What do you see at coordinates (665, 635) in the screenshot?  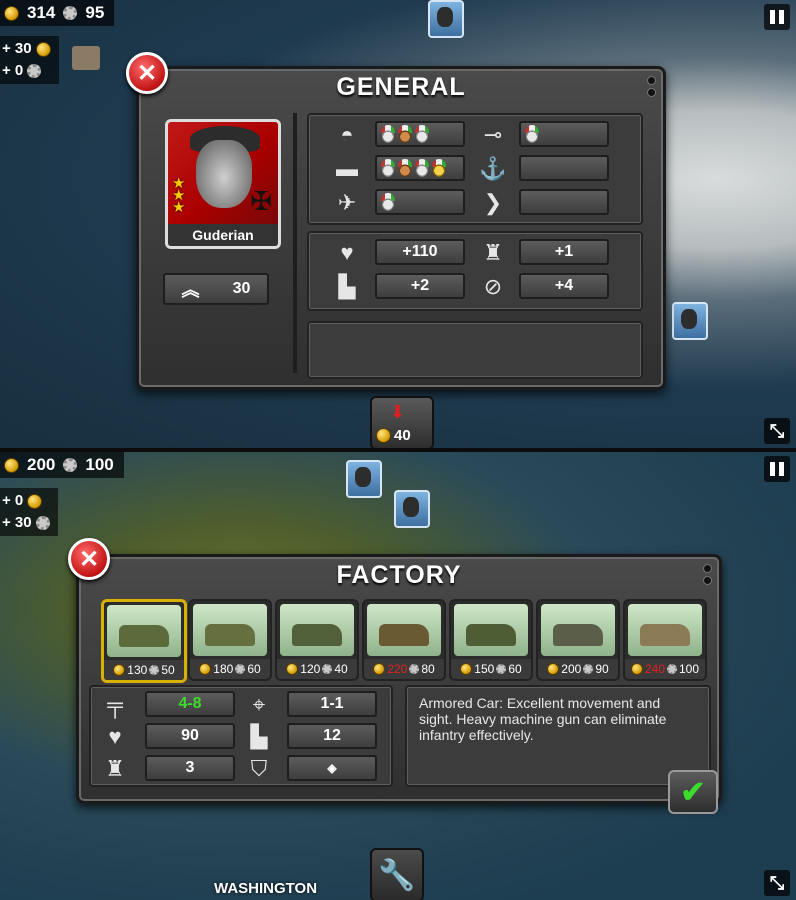 I see `heavy-tank-icon` at bounding box center [665, 635].